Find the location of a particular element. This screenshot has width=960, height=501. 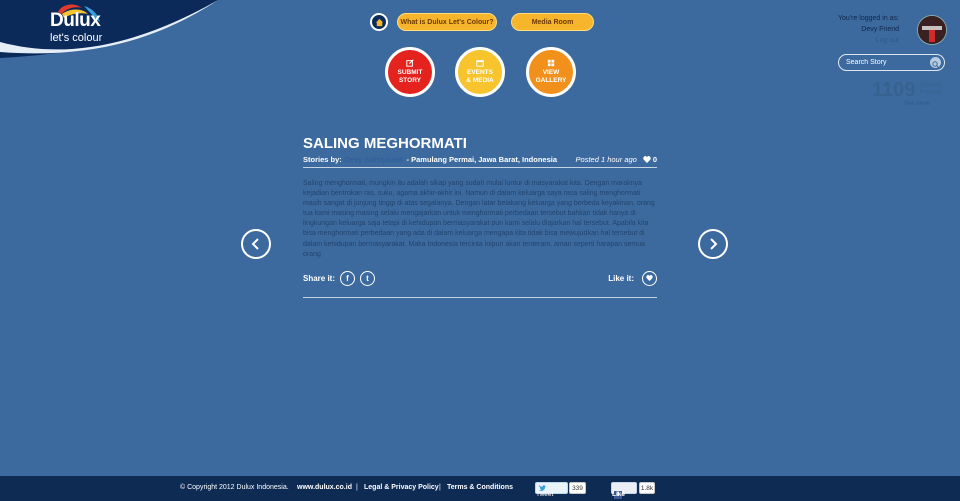

submit-story-button: SUBMIT STORY is located at coordinates (410, 72).